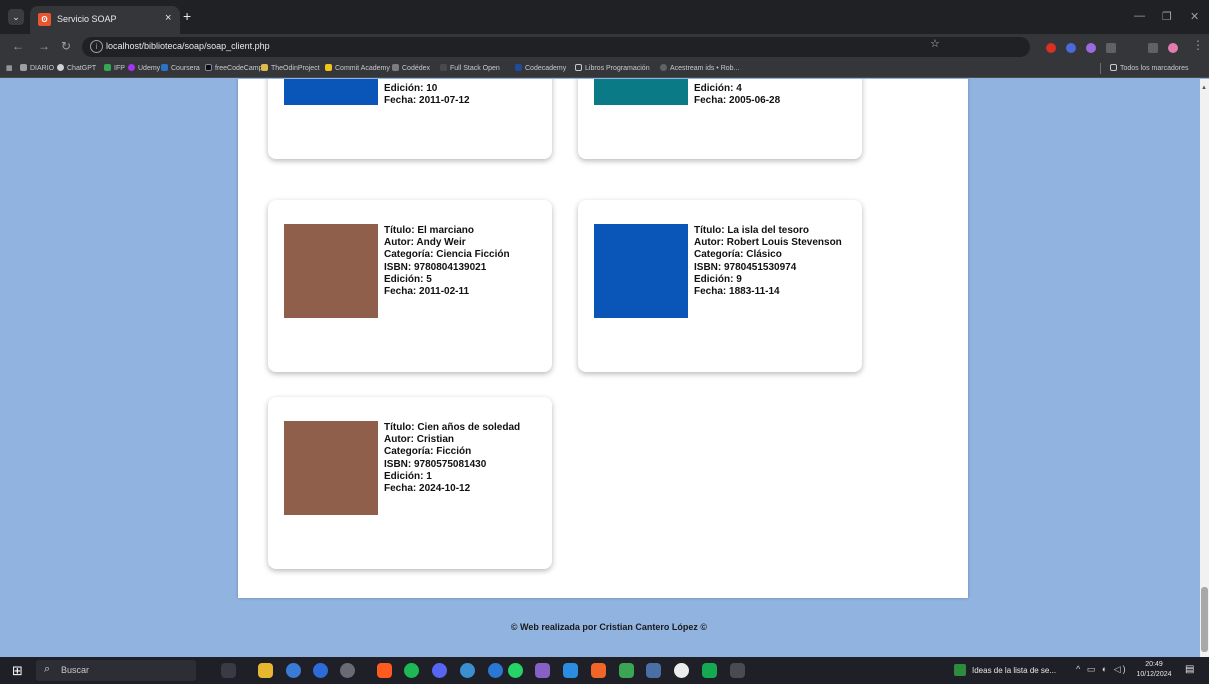 The width and height of the screenshot is (1209, 684). I want to click on forward-arrow-icon: →, so click(44, 46).